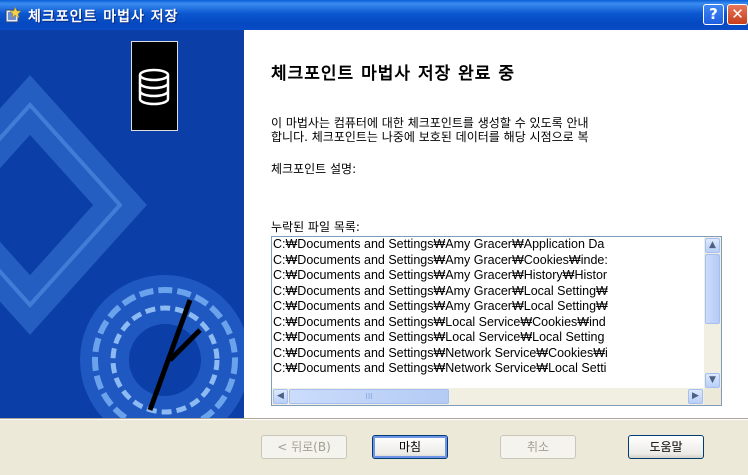 Image resolution: width=748 pixels, height=475 pixels. What do you see at coordinates (712, 245) in the screenshot?
I see `scroll-up-button: ▲` at bounding box center [712, 245].